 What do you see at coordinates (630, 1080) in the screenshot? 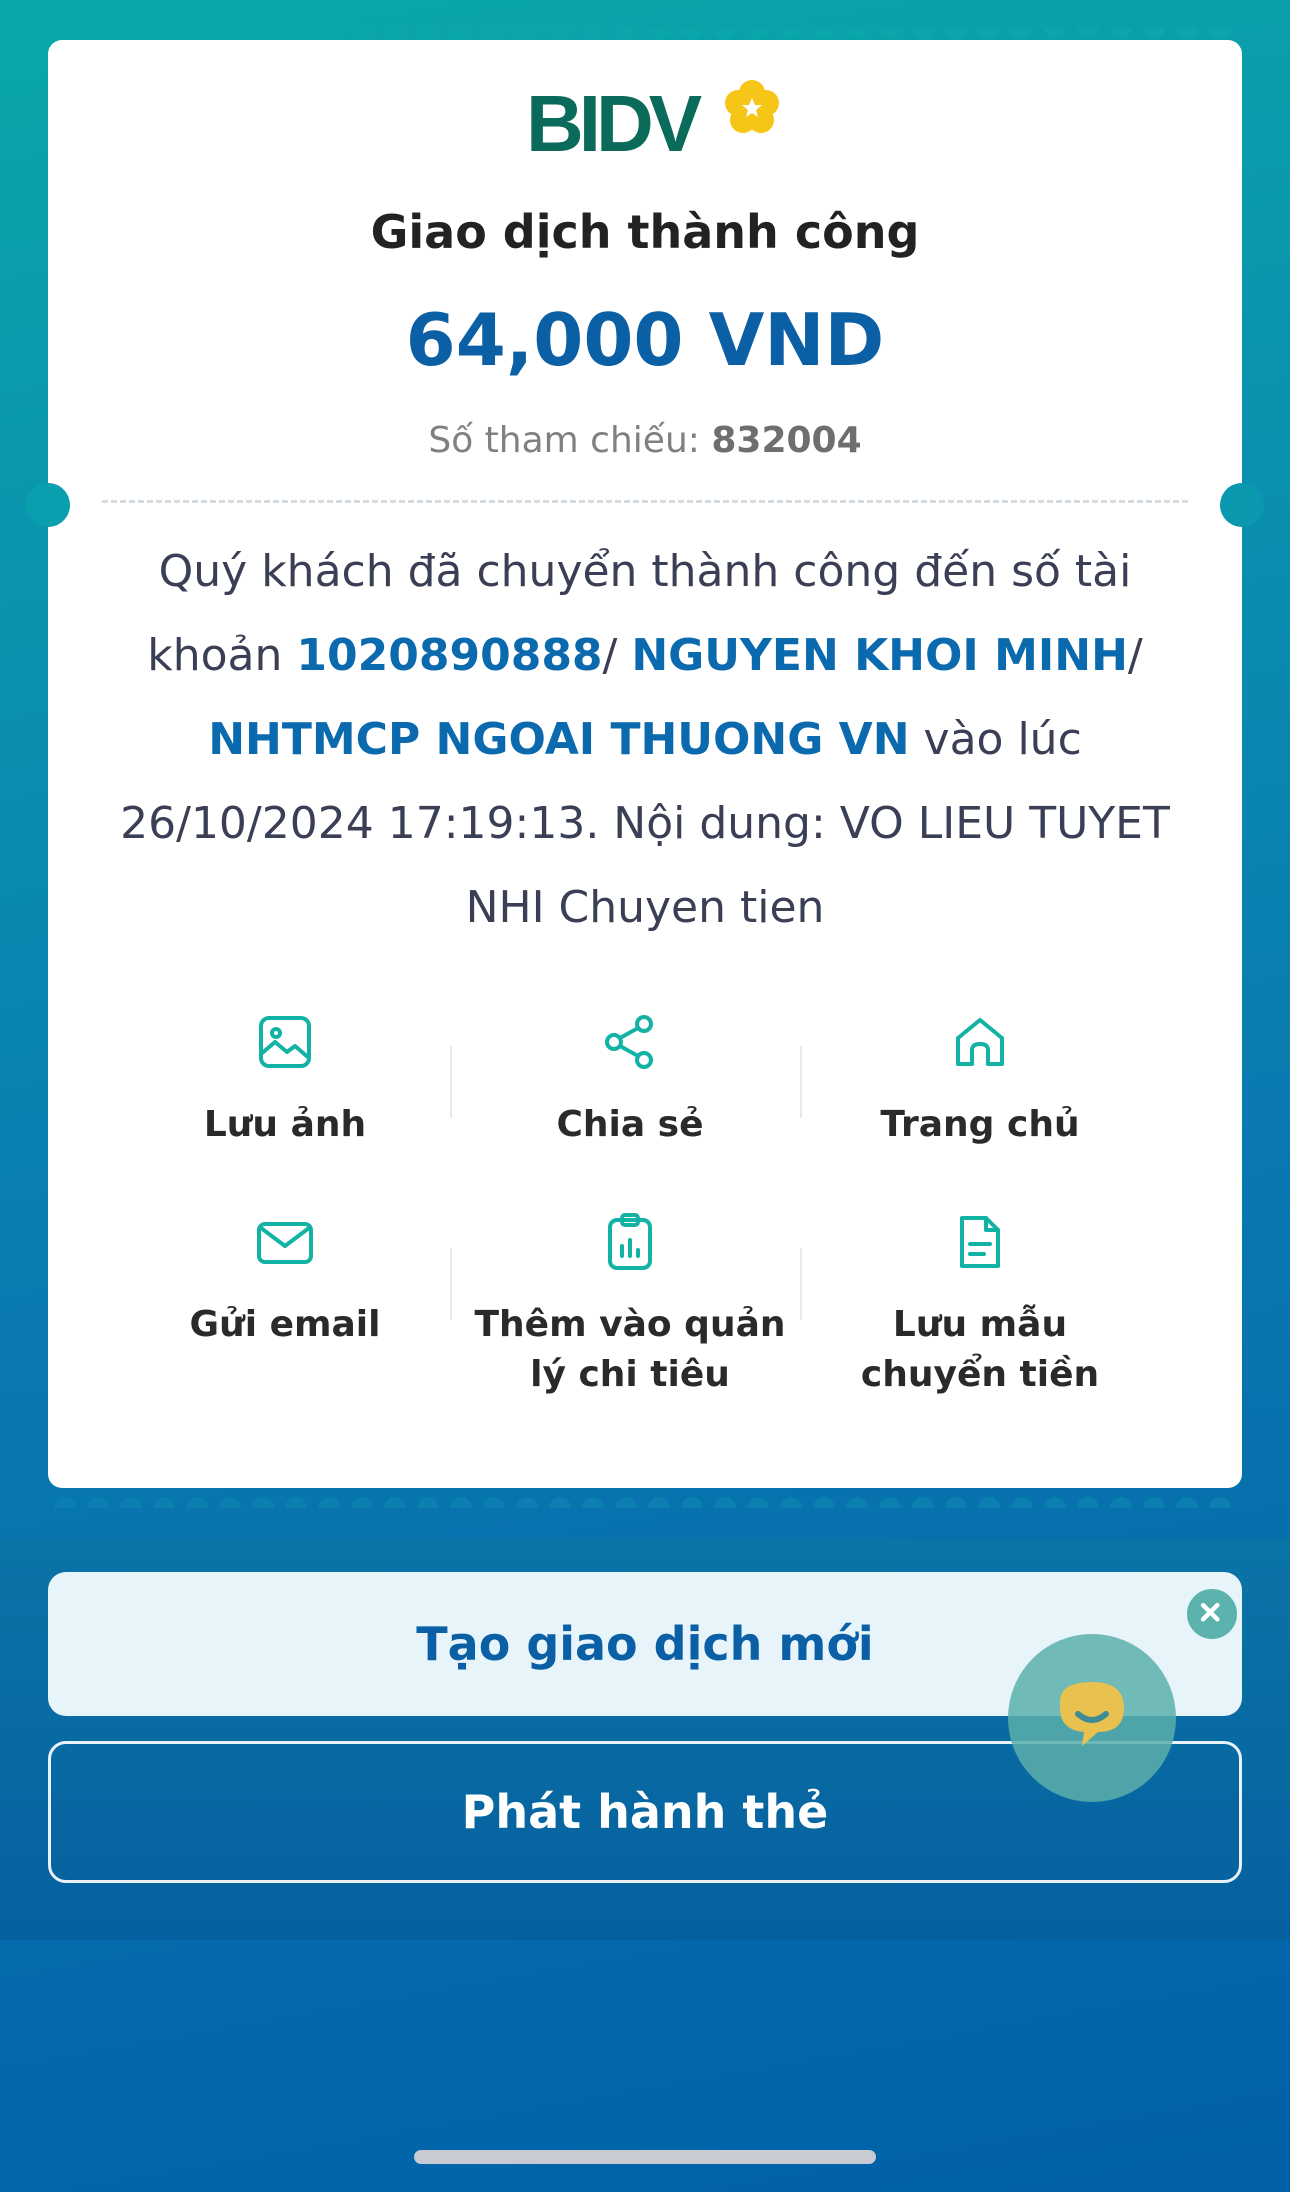
I see `share-button: Chia sẻ` at bounding box center [630, 1080].